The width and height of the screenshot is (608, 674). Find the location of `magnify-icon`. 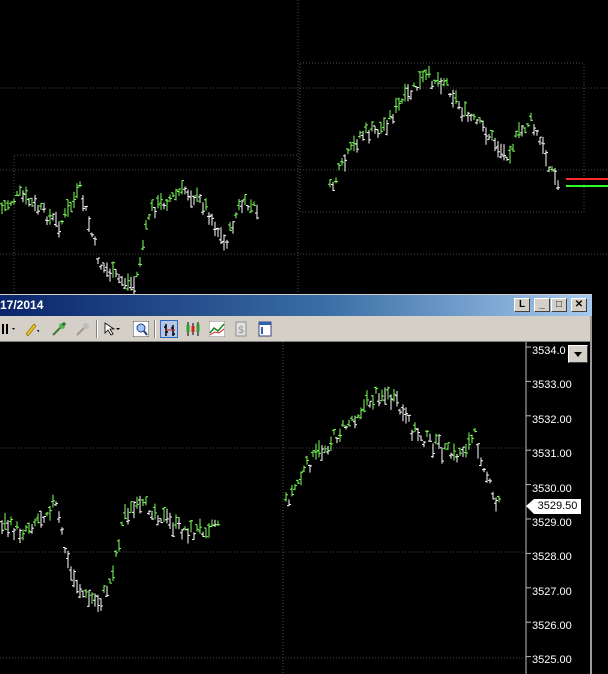

magnify-icon is located at coordinates (141, 329).